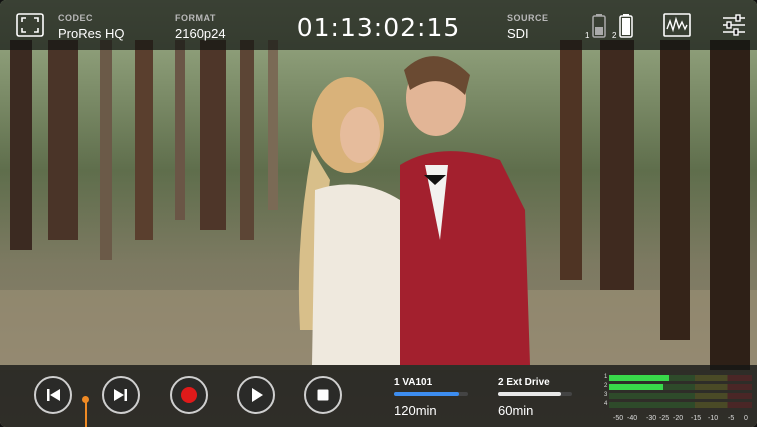 This screenshot has width=757, height=427. Describe the element at coordinates (606, 395) in the screenshot. I see `audio-channel-label: 3` at that location.